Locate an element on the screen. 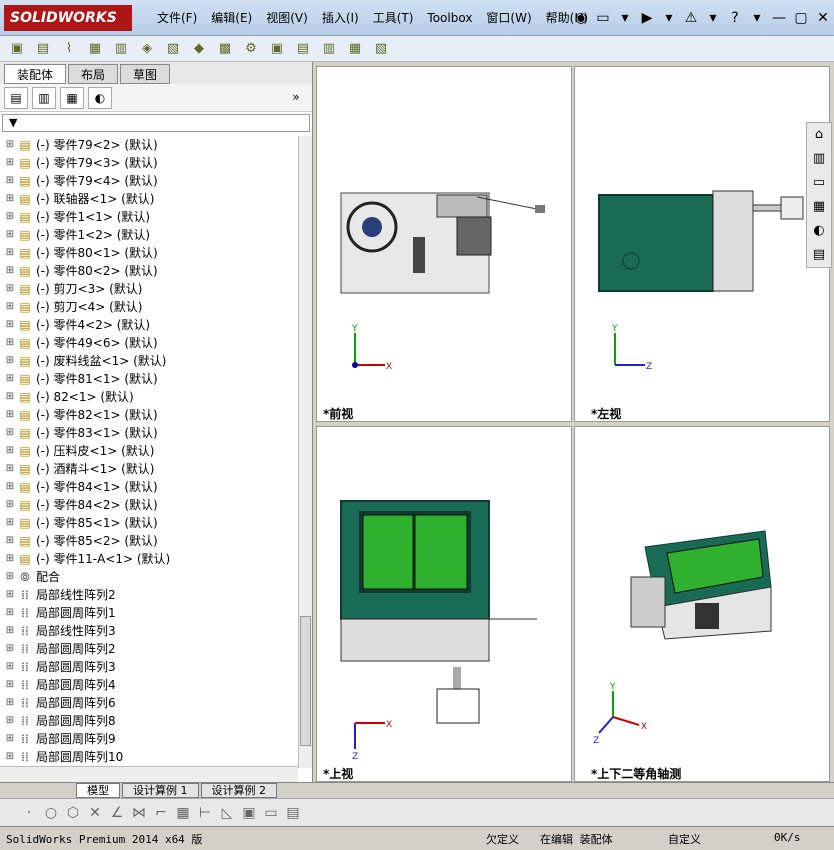  toolbar-icon: ◈ is located at coordinates (147, 49).